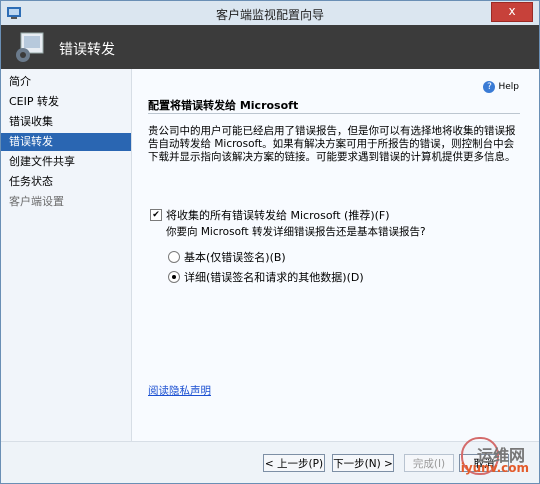 This screenshot has height=484, width=540. What do you see at coordinates (223, 105) in the screenshot?
I see `page-heading: 配置将错误转发给 Microsoft` at bounding box center [223, 105].